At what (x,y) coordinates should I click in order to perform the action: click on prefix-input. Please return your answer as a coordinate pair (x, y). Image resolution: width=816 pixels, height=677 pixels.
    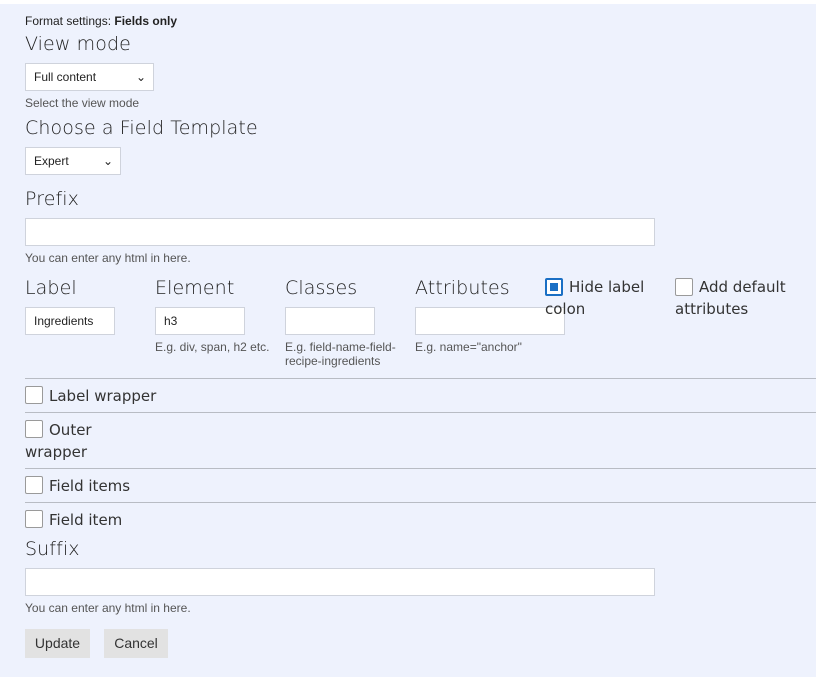
    Looking at the image, I should click on (340, 232).